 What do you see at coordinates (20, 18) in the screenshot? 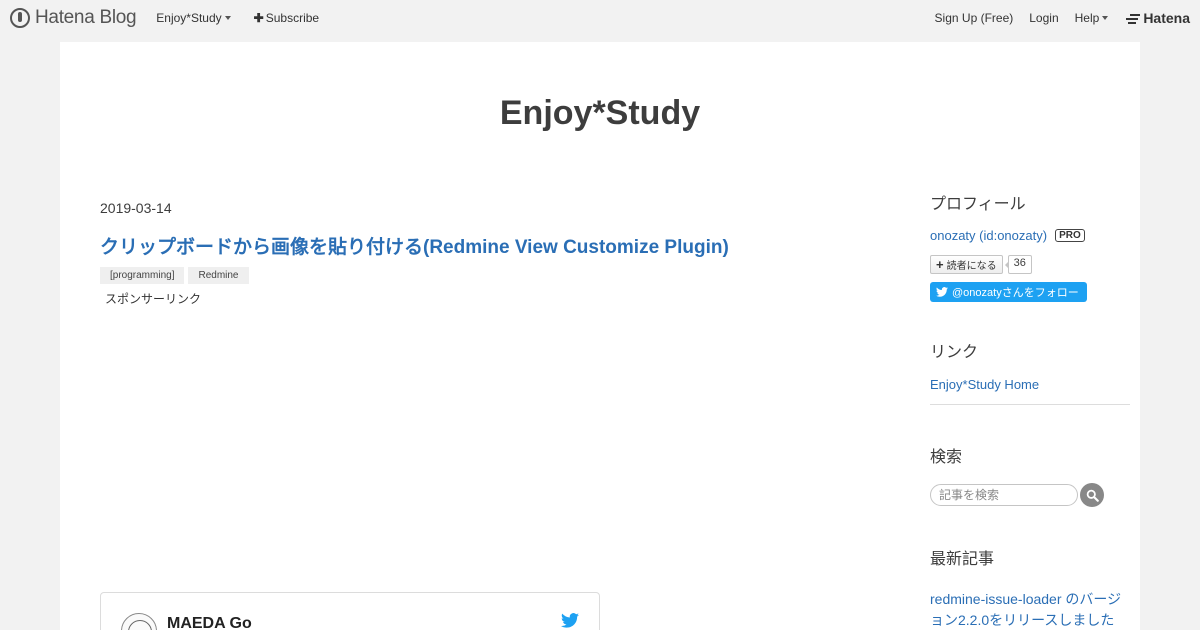
I see `hatena-blog-logo-icon` at bounding box center [20, 18].